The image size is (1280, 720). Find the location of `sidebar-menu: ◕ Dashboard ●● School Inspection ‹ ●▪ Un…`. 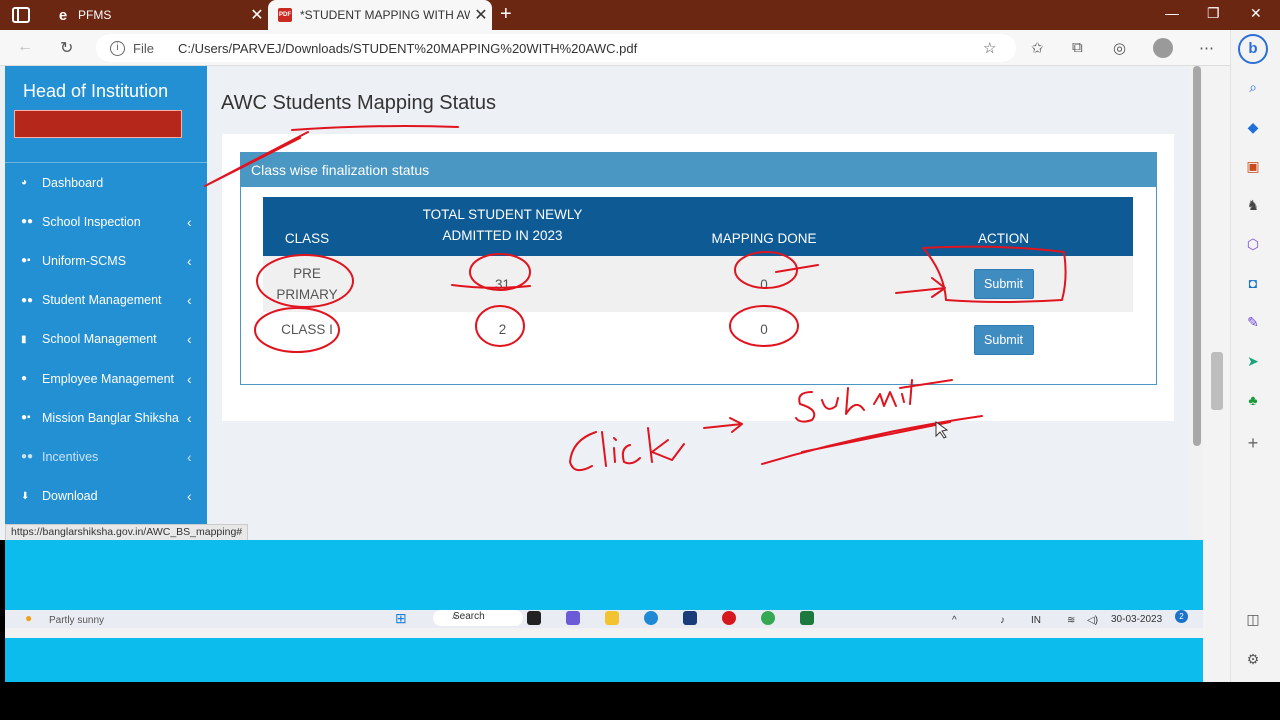

sidebar-menu: ◕ Dashboard ●● School Inspection ‹ ●▪ Un… is located at coordinates (106, 339).